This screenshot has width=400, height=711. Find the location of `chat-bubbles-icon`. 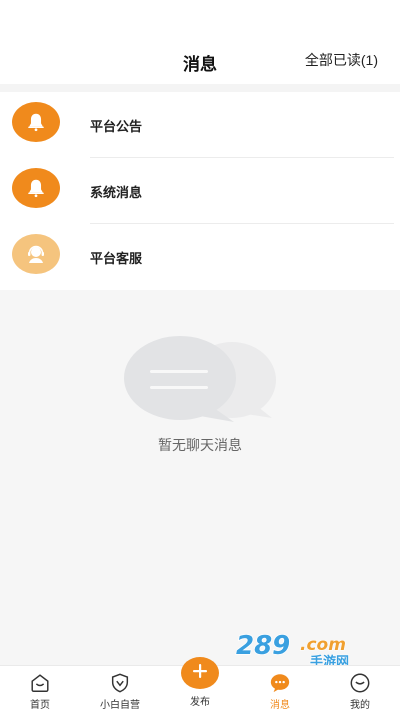

chat-bubbles-icon is located at coordinates (202, 384).